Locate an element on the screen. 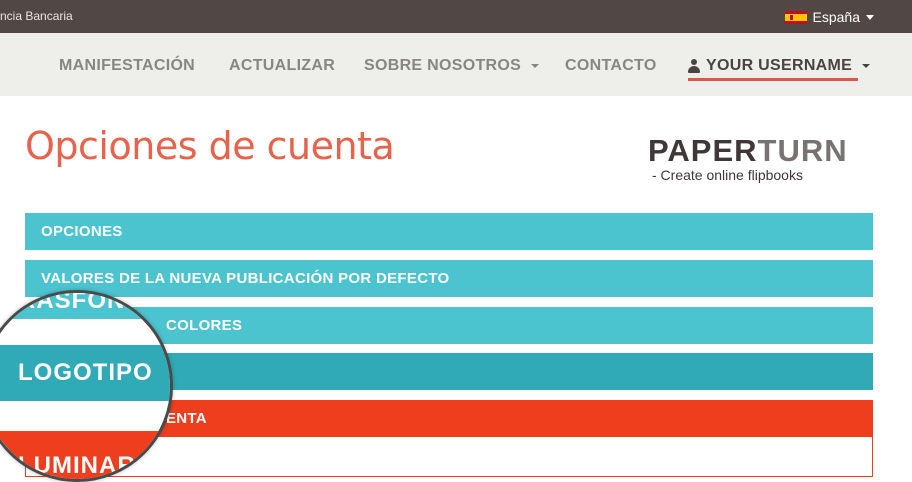 Image resolution: width=912 pixels, height=482 pixels. top-bar: ncia Bancaria España is located at coordinates (456, 16).